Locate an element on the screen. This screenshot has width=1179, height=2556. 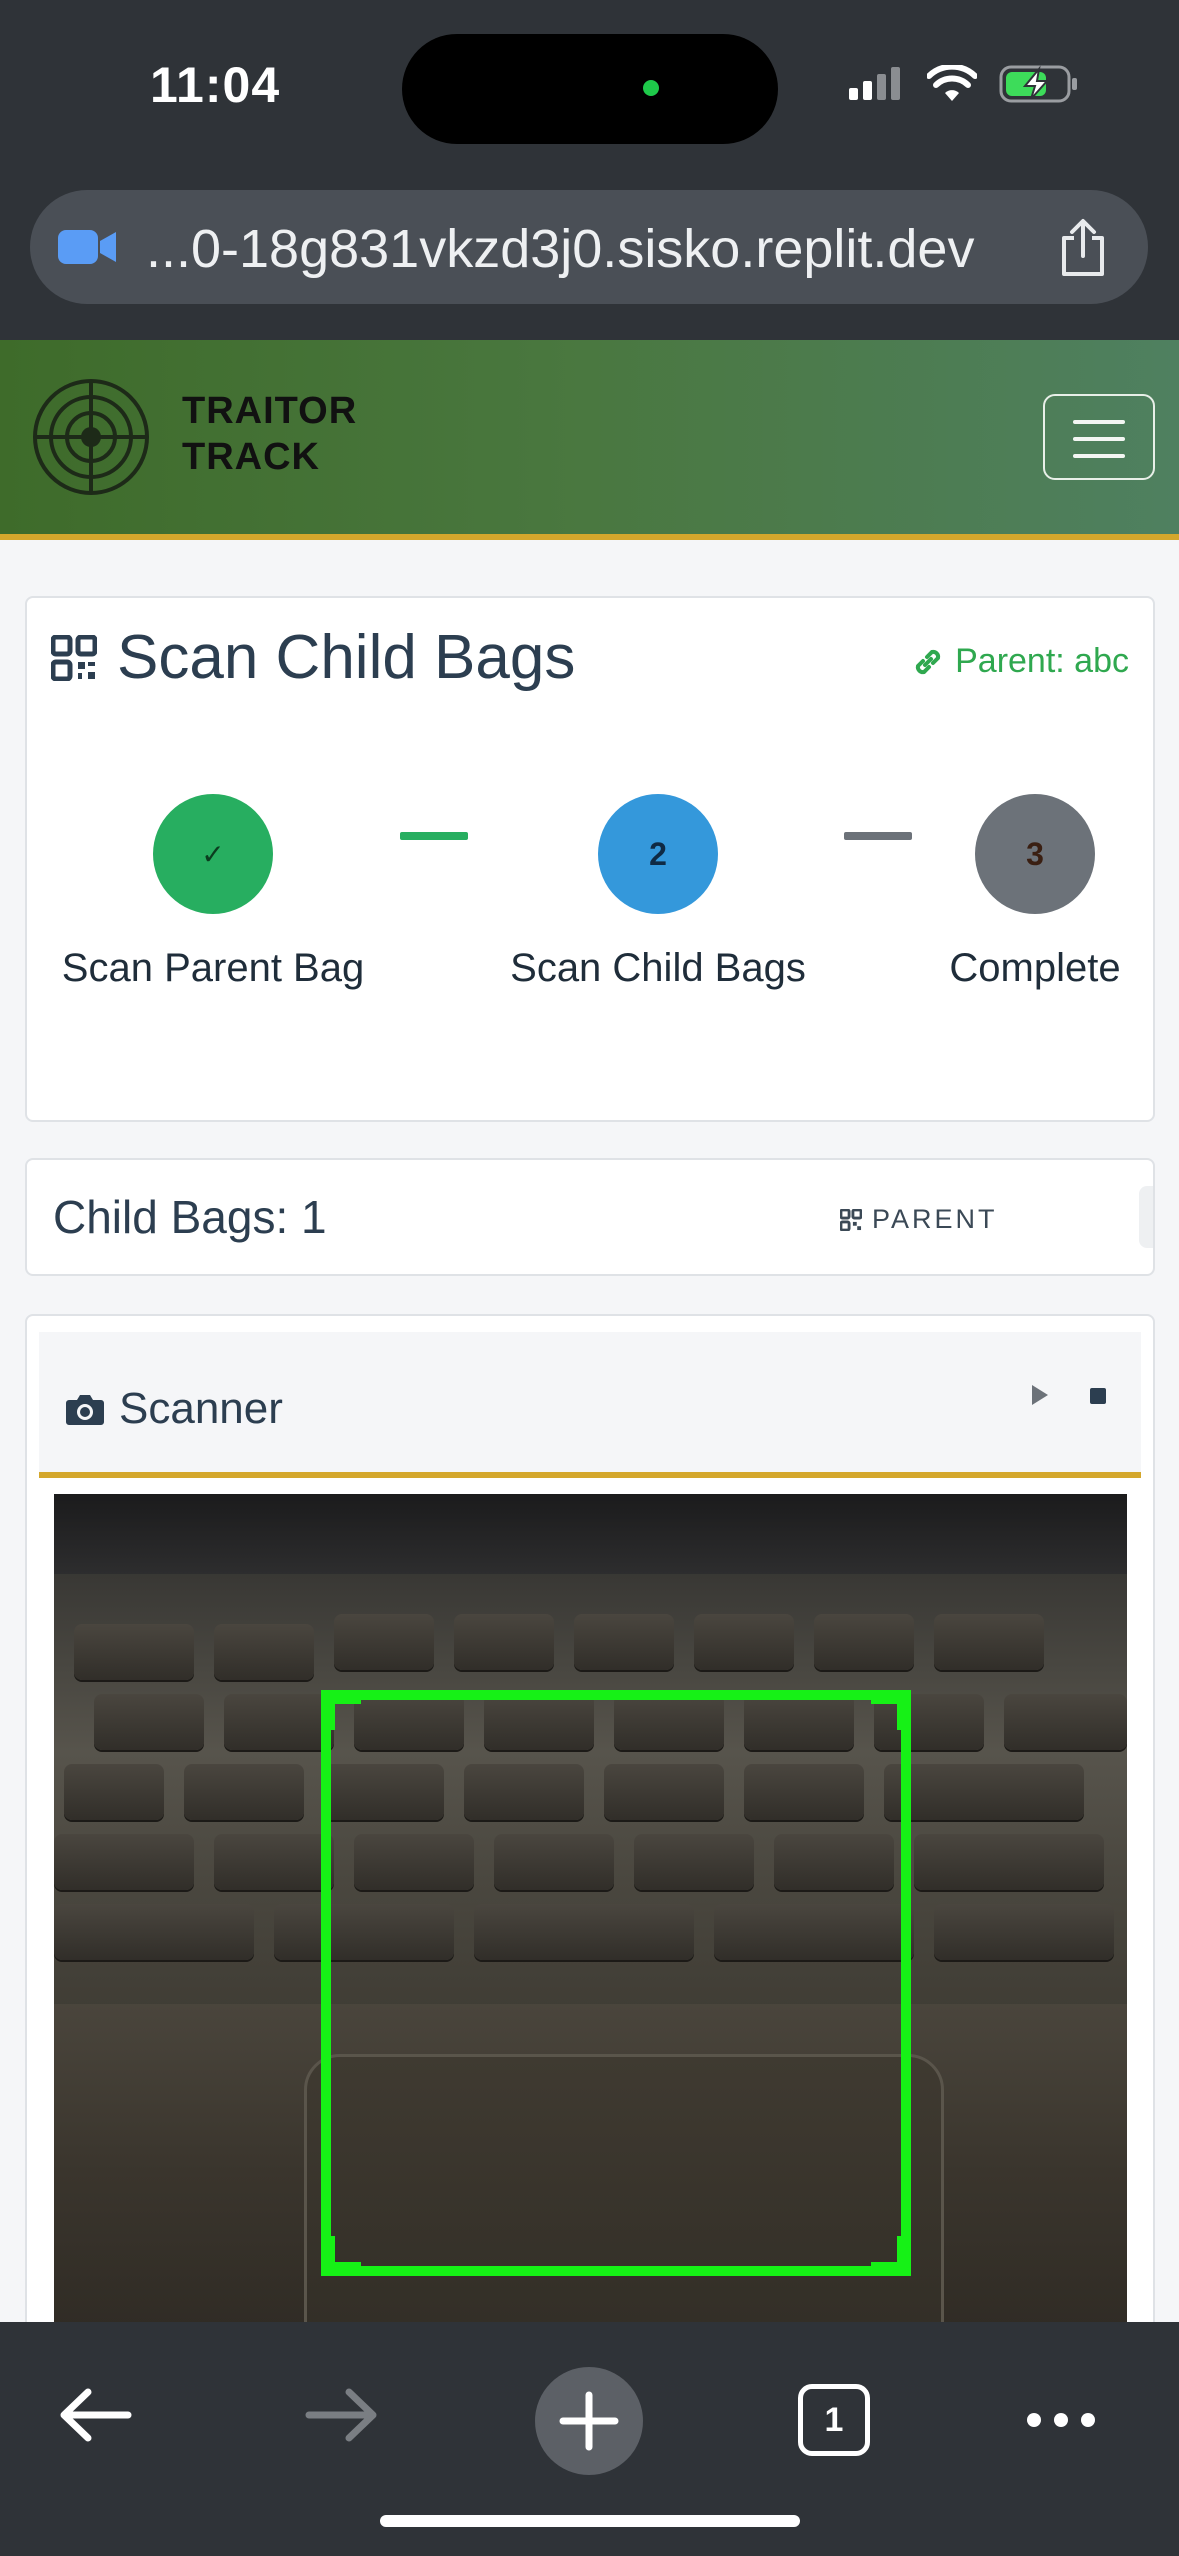
scanner-title: Scanner is located at coordinates (174, 1409).